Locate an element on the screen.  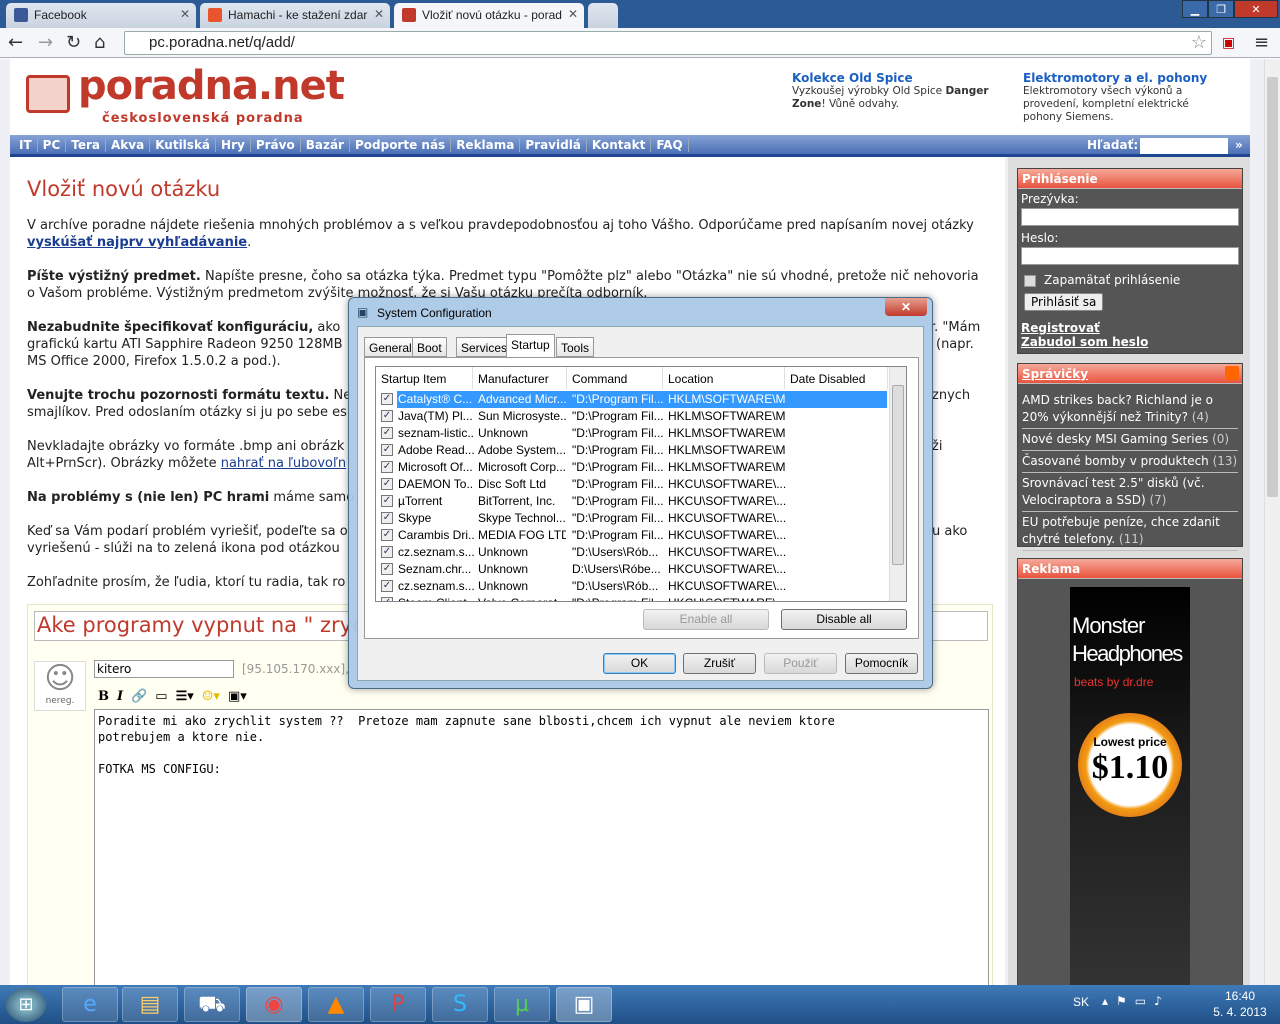
nav-pc: PC is located at coordinates (52, 144).